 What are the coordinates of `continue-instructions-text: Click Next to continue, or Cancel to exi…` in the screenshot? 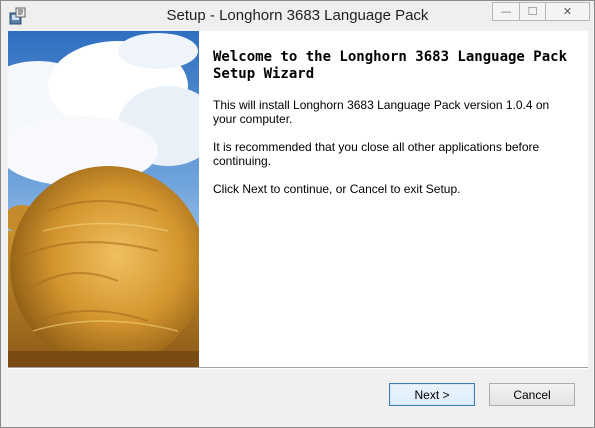 It's located at (337, 189).